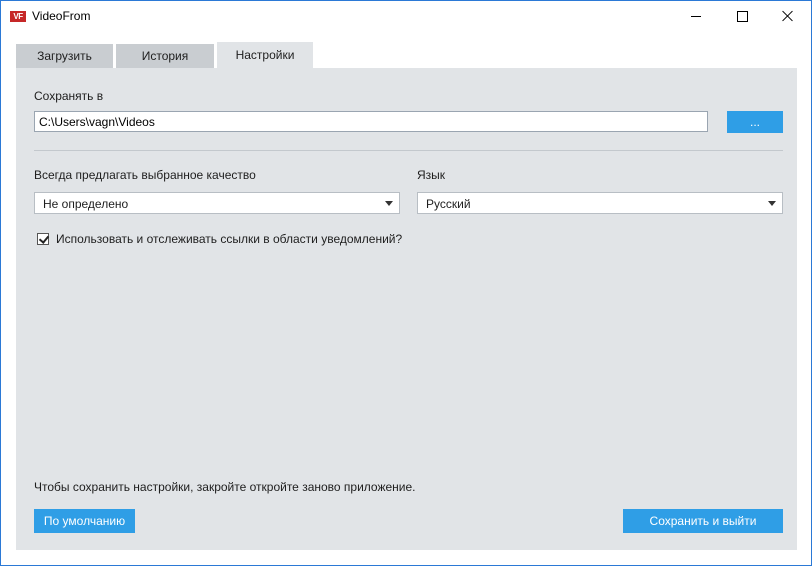 This screenshot has width=812, height=566. Describe the element at coordinates (600, 203) in the screenshot. I see `language-select: Русский` at that location.